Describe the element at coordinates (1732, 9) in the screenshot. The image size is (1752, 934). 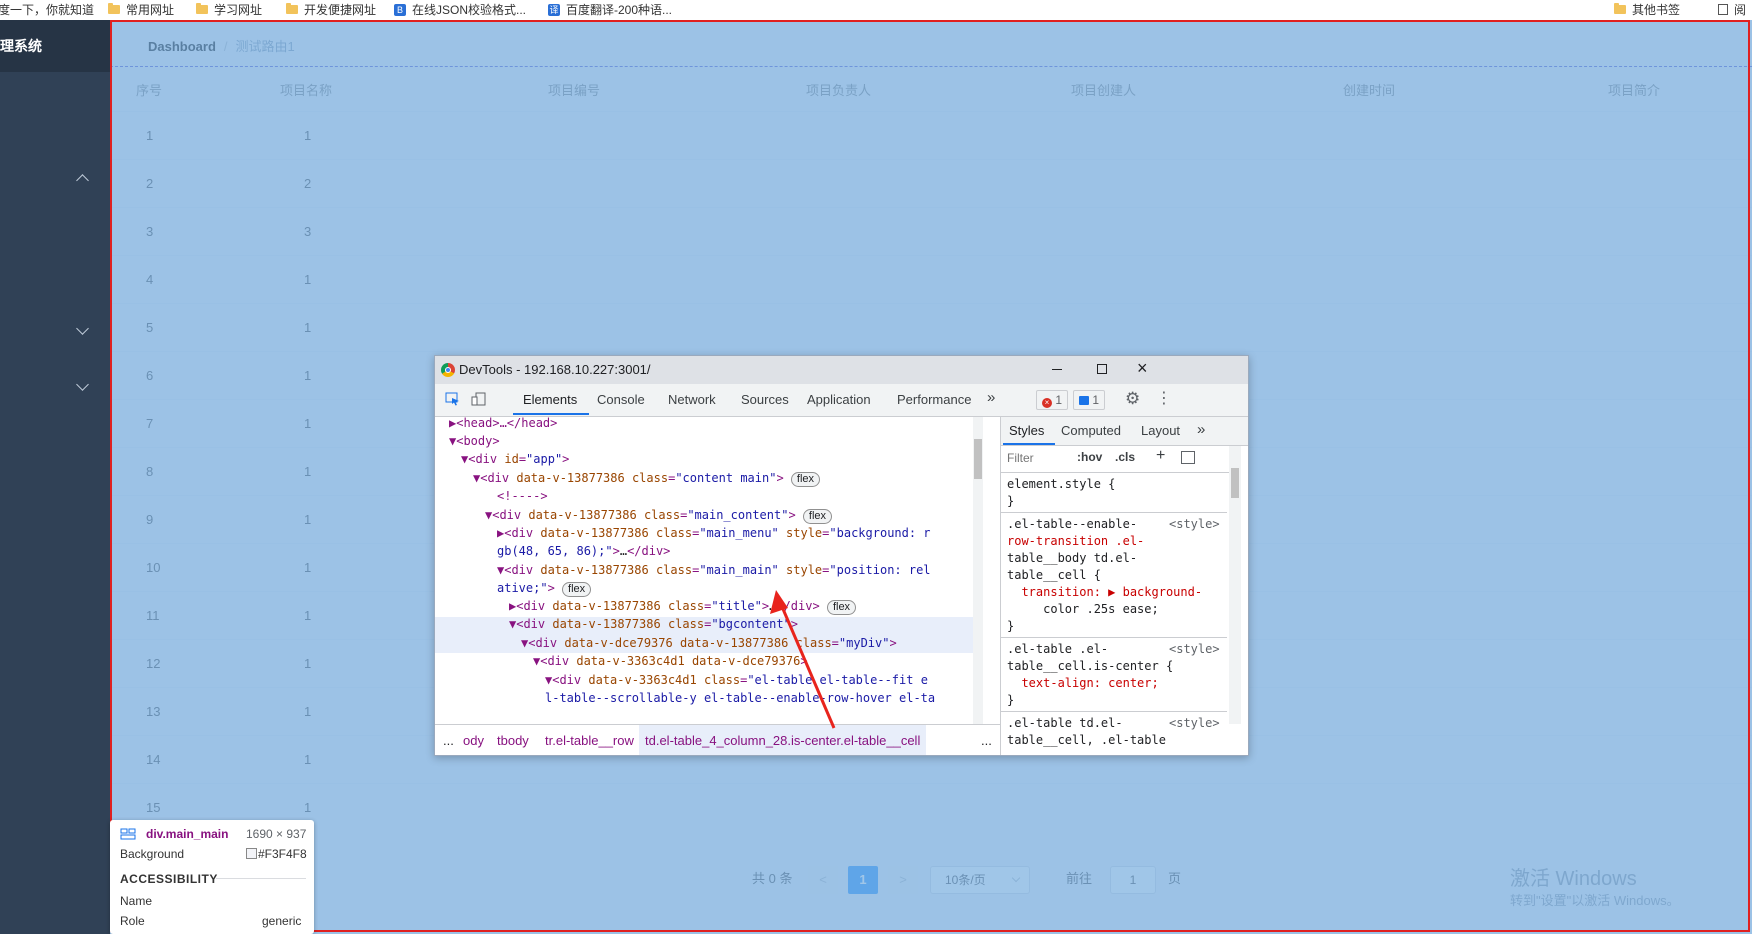
I see `bookmark-reading-list: 阅` at that location.